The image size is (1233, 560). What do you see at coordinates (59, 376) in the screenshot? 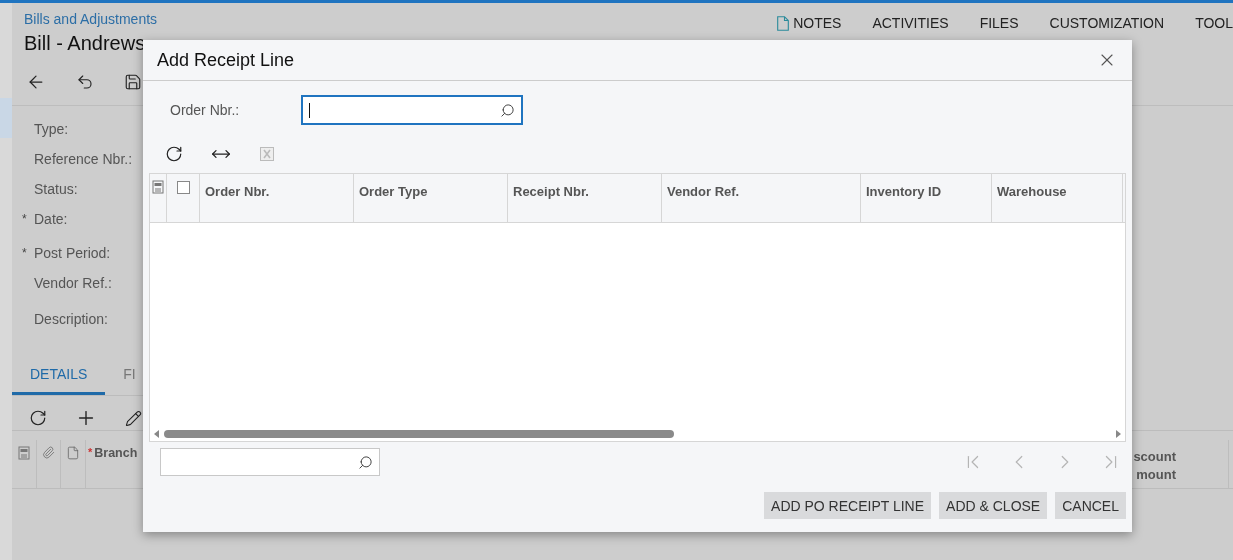
I see `tab: DETAILS` at bounding box center [59, 376].